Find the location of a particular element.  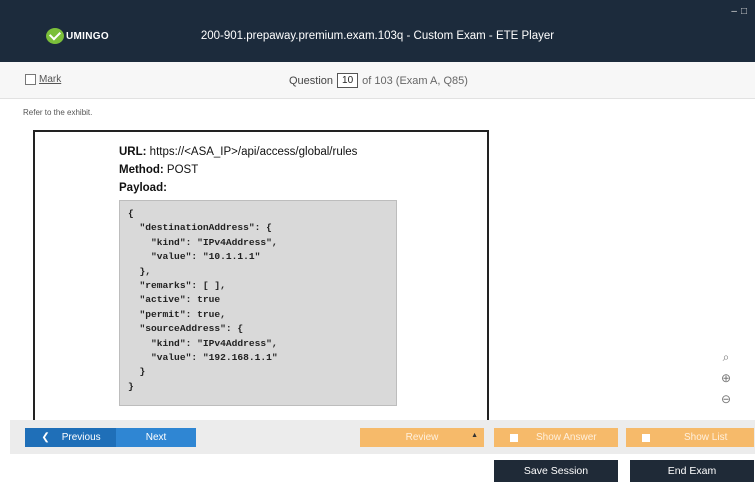

question-text: Refer to the exhibit. is located at coordinates (58, 112).